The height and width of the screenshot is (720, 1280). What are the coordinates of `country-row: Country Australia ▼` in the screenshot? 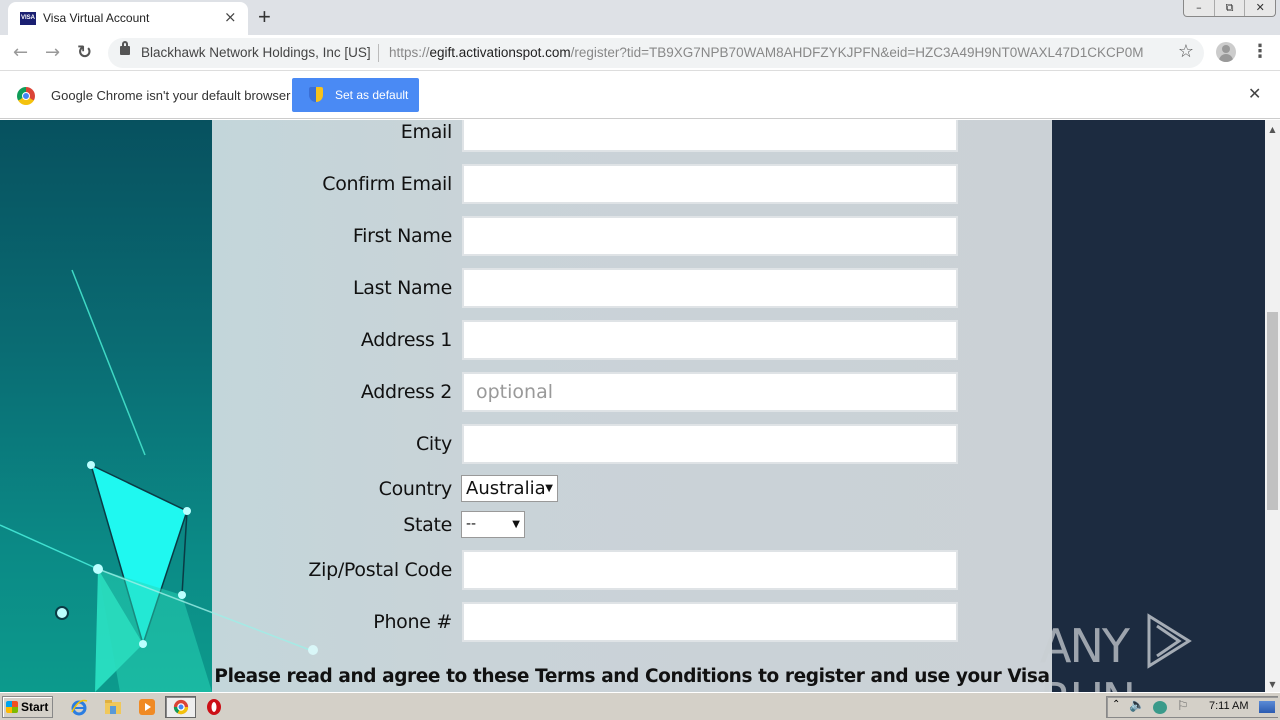 It's located at (632, 489).